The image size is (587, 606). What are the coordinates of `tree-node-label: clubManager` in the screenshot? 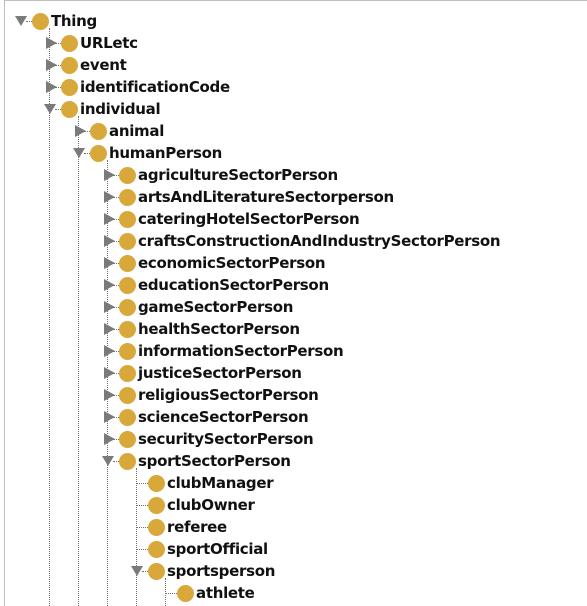 It's located at (220, 483).